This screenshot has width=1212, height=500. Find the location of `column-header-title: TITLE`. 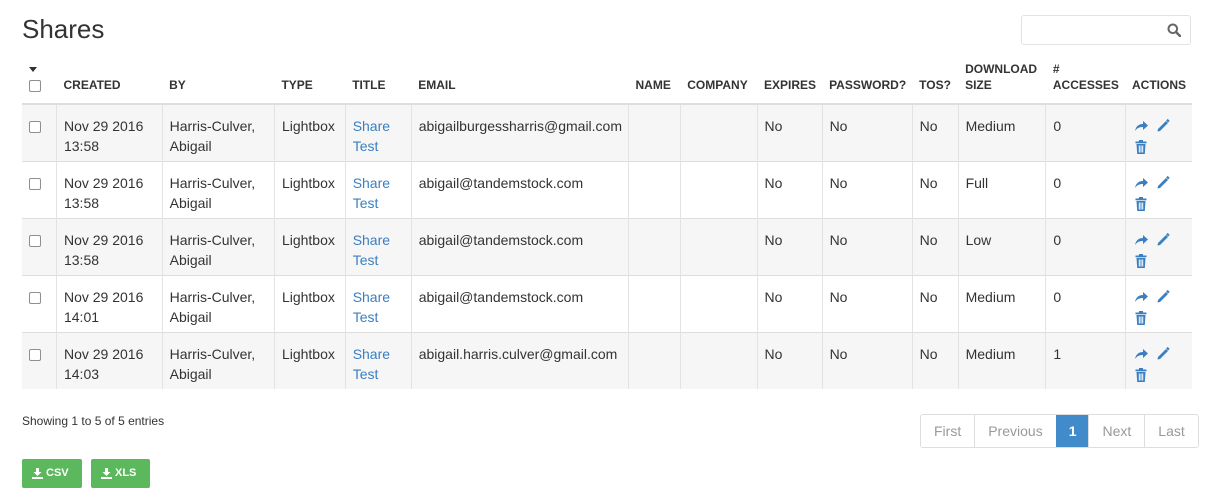

column-header-title: TITLE is located at coordinates (378, 82).